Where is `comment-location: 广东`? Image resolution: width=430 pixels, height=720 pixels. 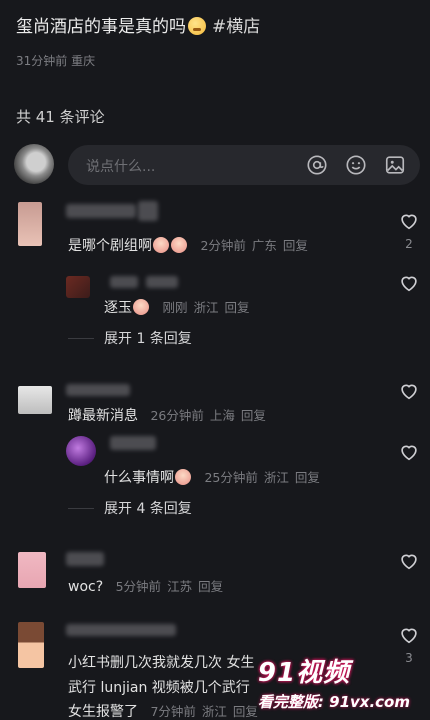 comment-location: 广东 is located at coordinates (264, 245).